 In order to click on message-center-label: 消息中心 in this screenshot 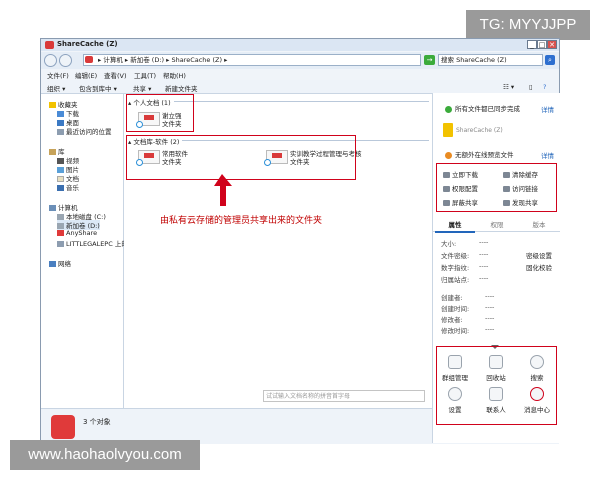, I will do `click(537, 409)`.